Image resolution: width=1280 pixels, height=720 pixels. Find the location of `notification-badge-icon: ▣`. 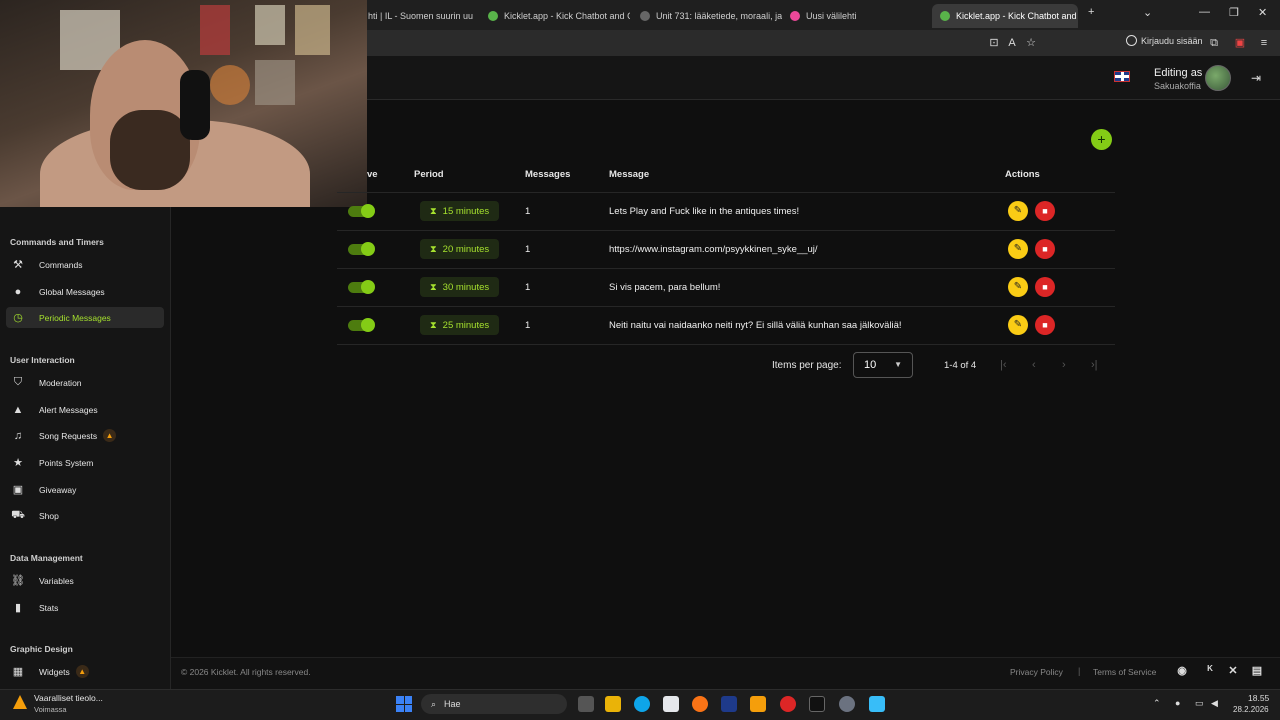

notification-badge-icon: ▣ is located at coordinates (1240, 43).